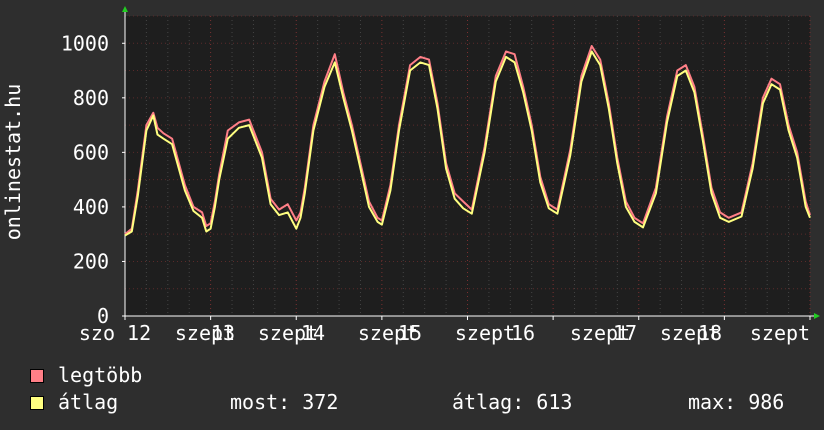 This screenshot has height=430, width=824. I want to click on stat-average: átlag: 613, so click(512, 402).